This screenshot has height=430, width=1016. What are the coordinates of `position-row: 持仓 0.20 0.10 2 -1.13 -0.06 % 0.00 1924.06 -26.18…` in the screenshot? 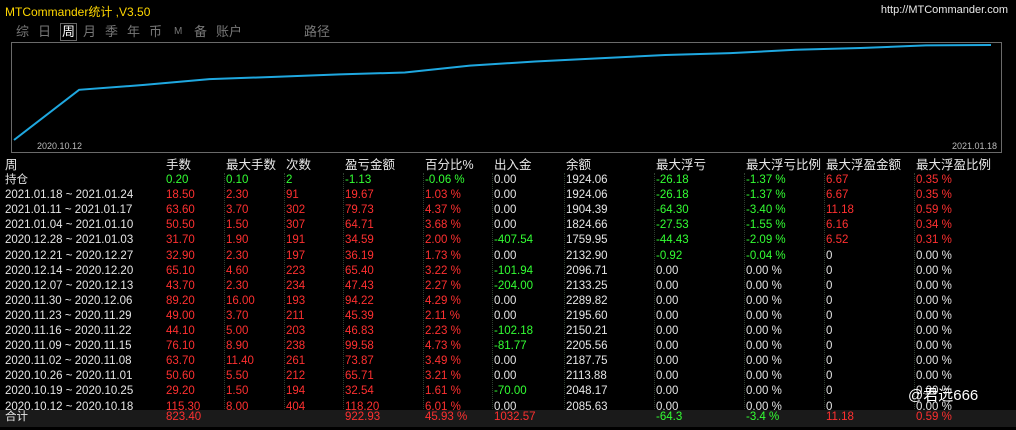 It's located at (508, 180).